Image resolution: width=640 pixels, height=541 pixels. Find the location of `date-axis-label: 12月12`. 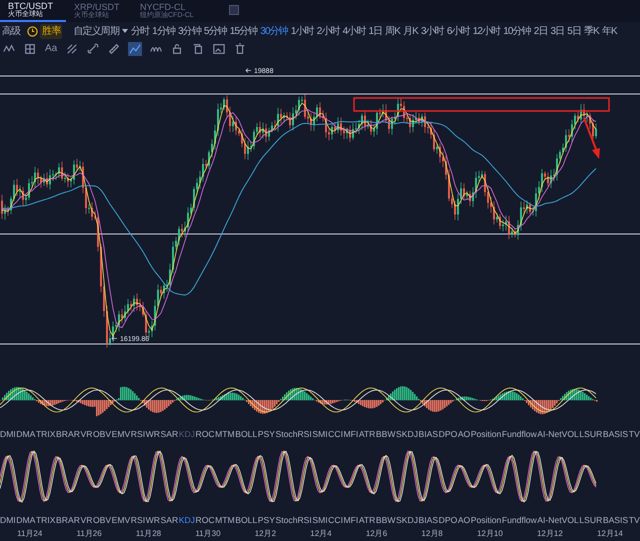

date-axis-label: 12月12 is located at coordinates (549, 534).